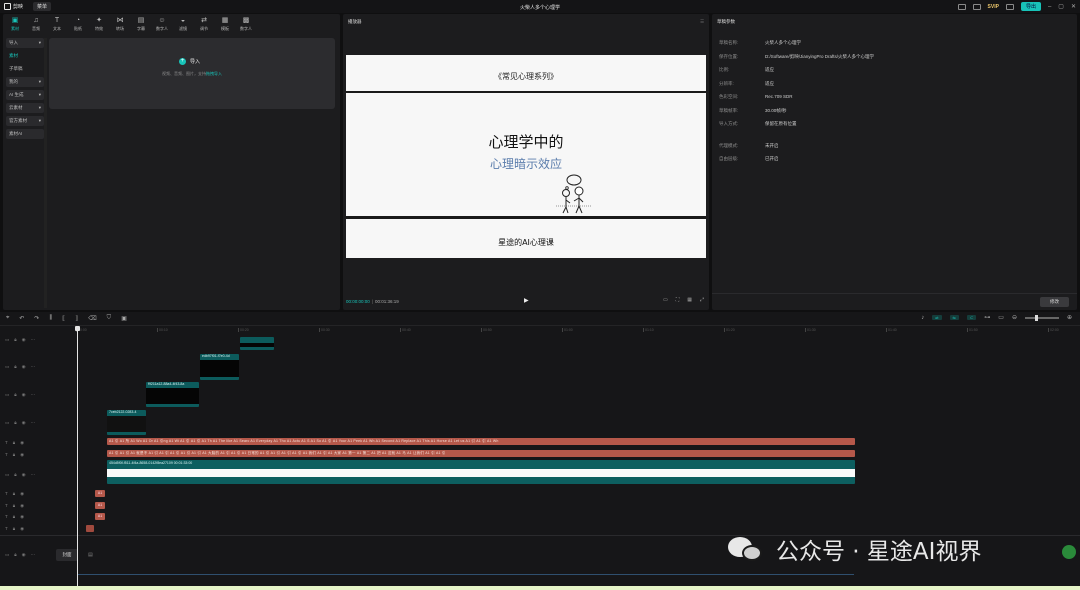 This screenshot has width=1080, height=590. What do you see at coordinates (219, 367) in the screenshot?
I see `video-clip: edb97f01-f7e0-4d` at bounding box center [219, 367].